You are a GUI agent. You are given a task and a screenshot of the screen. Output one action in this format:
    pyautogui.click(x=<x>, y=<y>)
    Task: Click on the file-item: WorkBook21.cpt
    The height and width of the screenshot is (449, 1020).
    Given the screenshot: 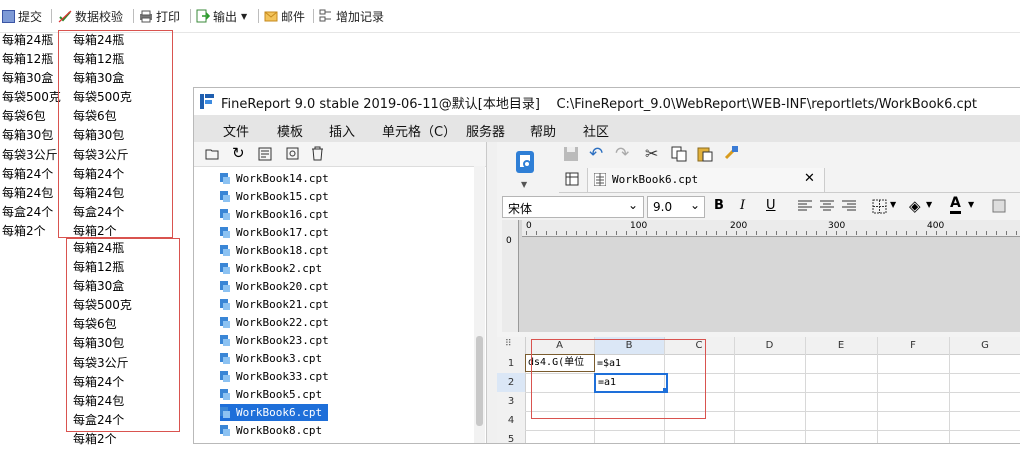 What is the action you would take?
    pyautogui.click(x=274, y=304)
    